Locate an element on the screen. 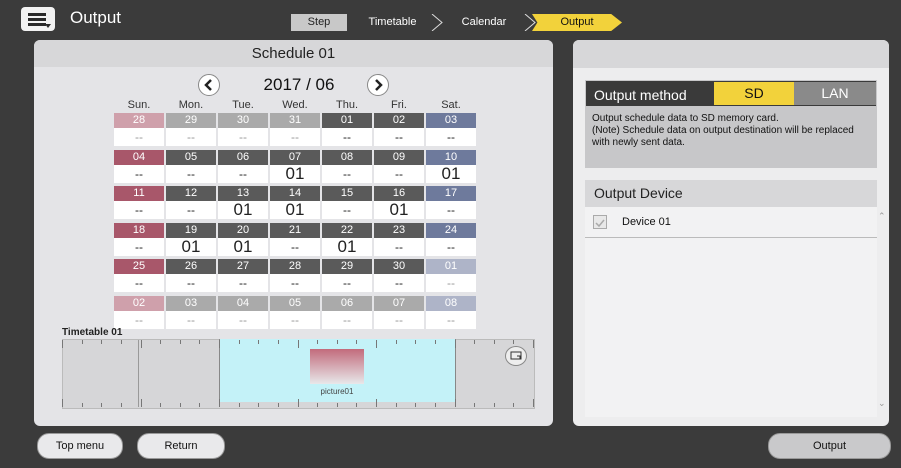  calendar-day: 15 is located at coordinates (347, 193).